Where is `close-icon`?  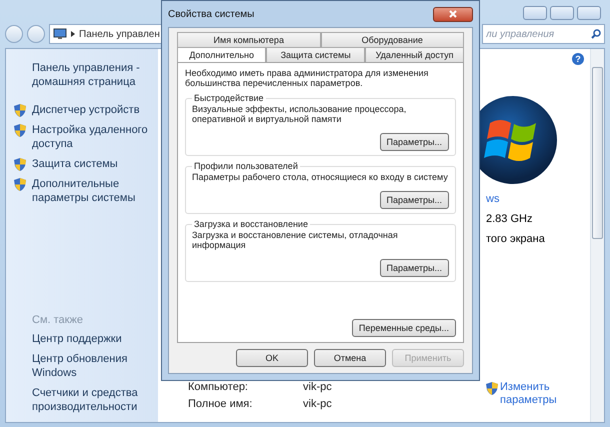 close-icon is located at coordinates (453, 14).